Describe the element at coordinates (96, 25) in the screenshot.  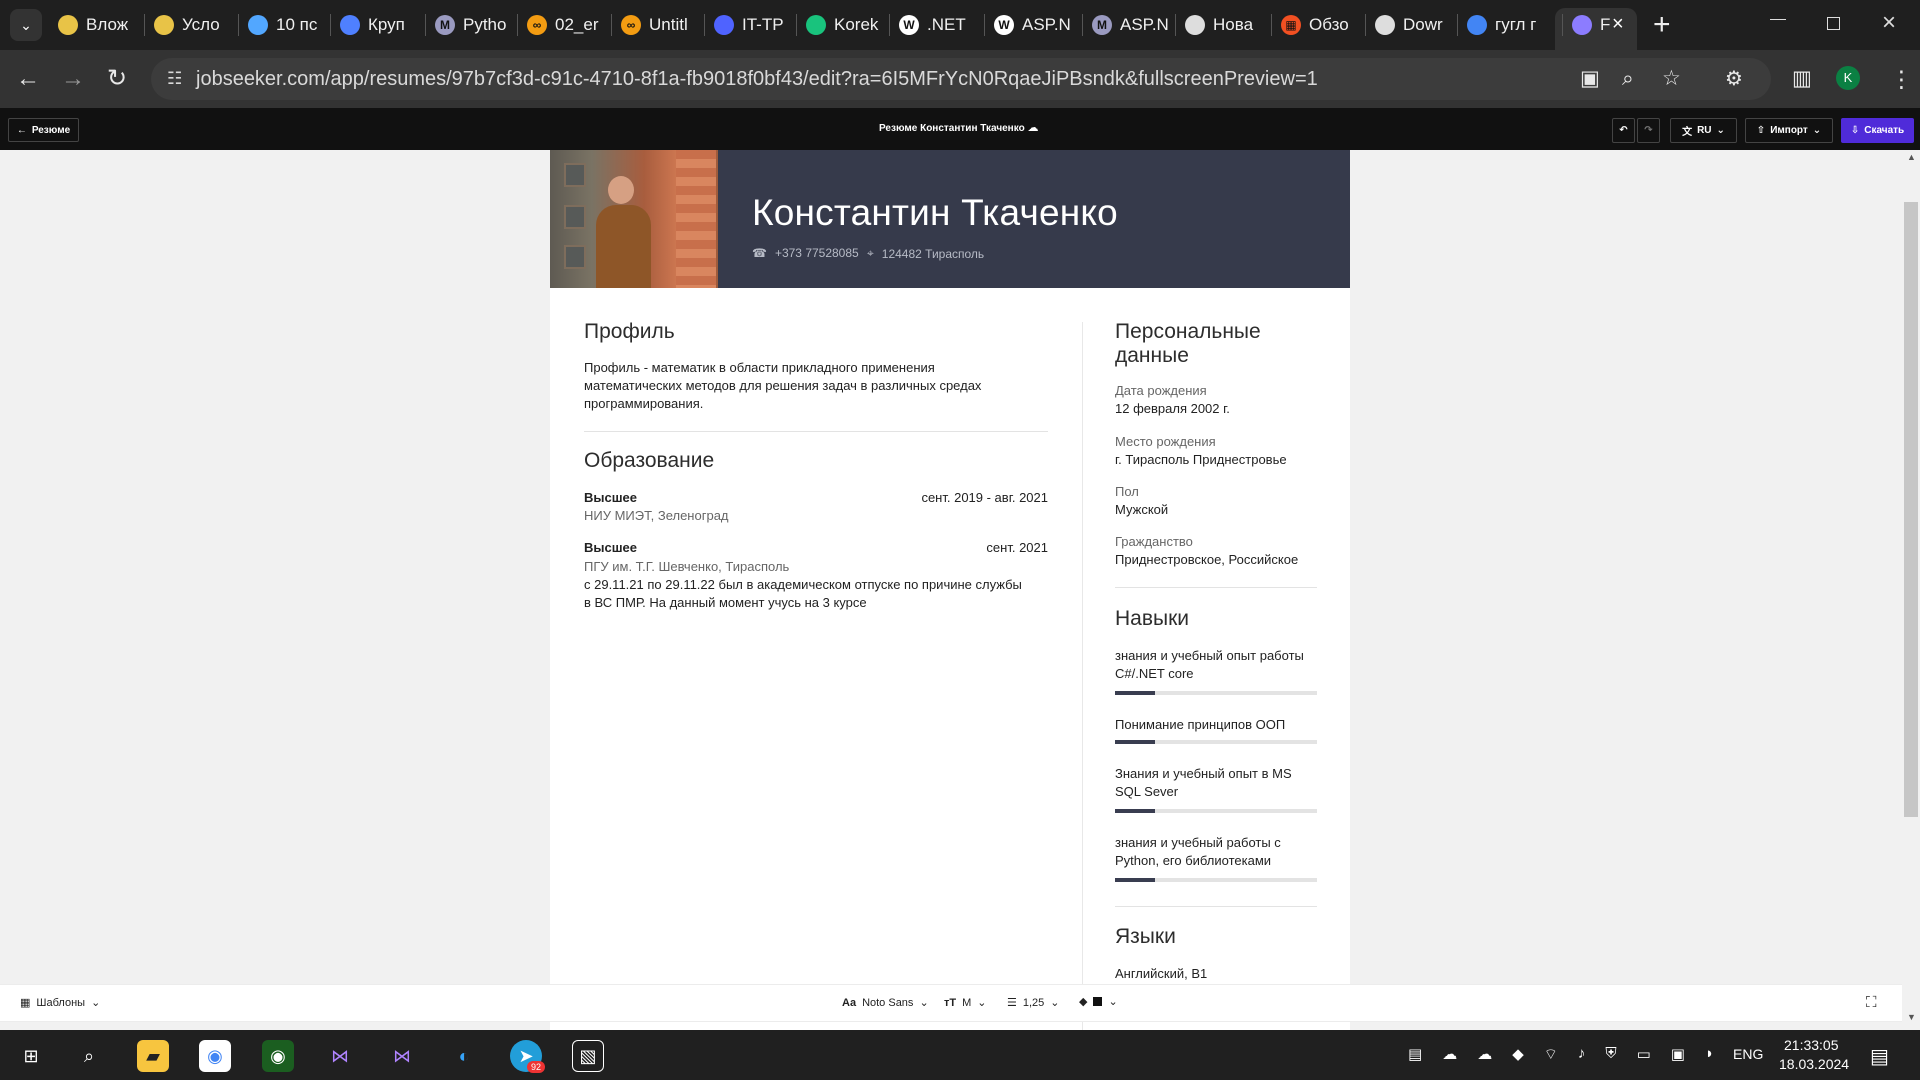
I see `browser-tab: Влож` at that location.